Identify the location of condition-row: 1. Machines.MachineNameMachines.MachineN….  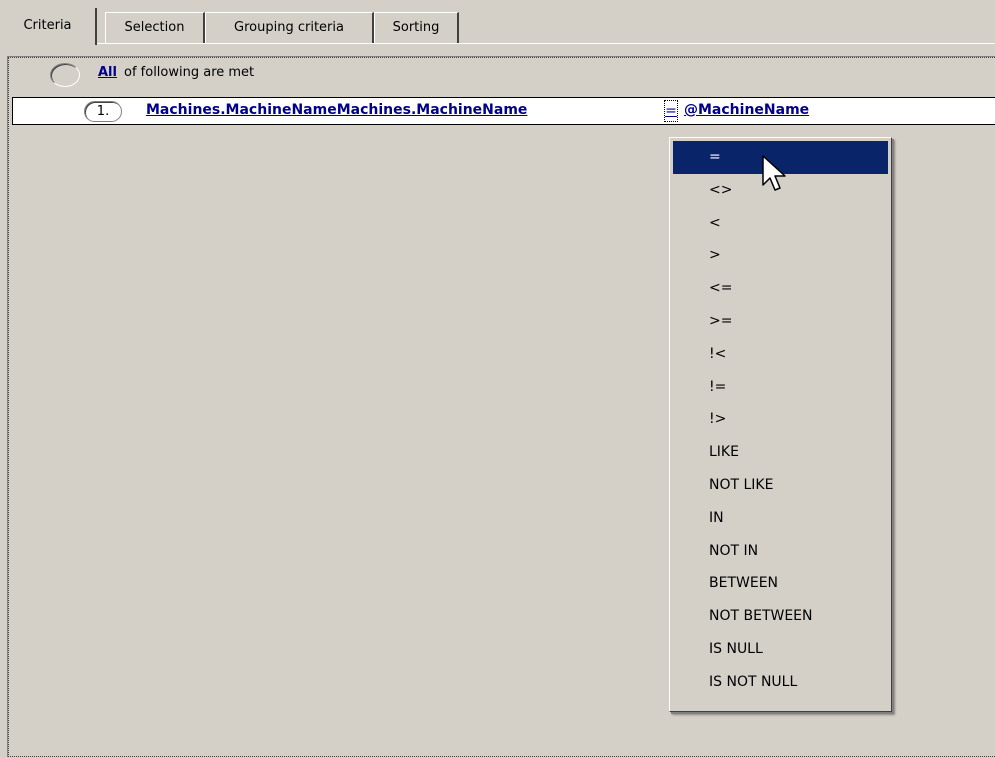
(503, 111).